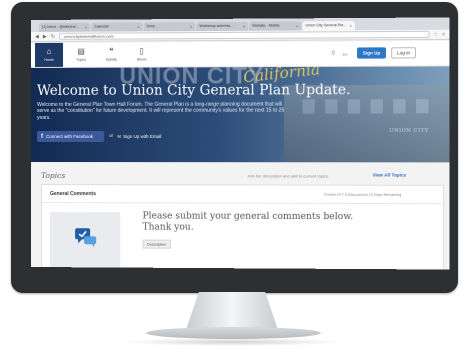 Image resolution: width=462 pixels, height=349 pixels. I want to click on activity-icon: ❝, so click(111, 51).